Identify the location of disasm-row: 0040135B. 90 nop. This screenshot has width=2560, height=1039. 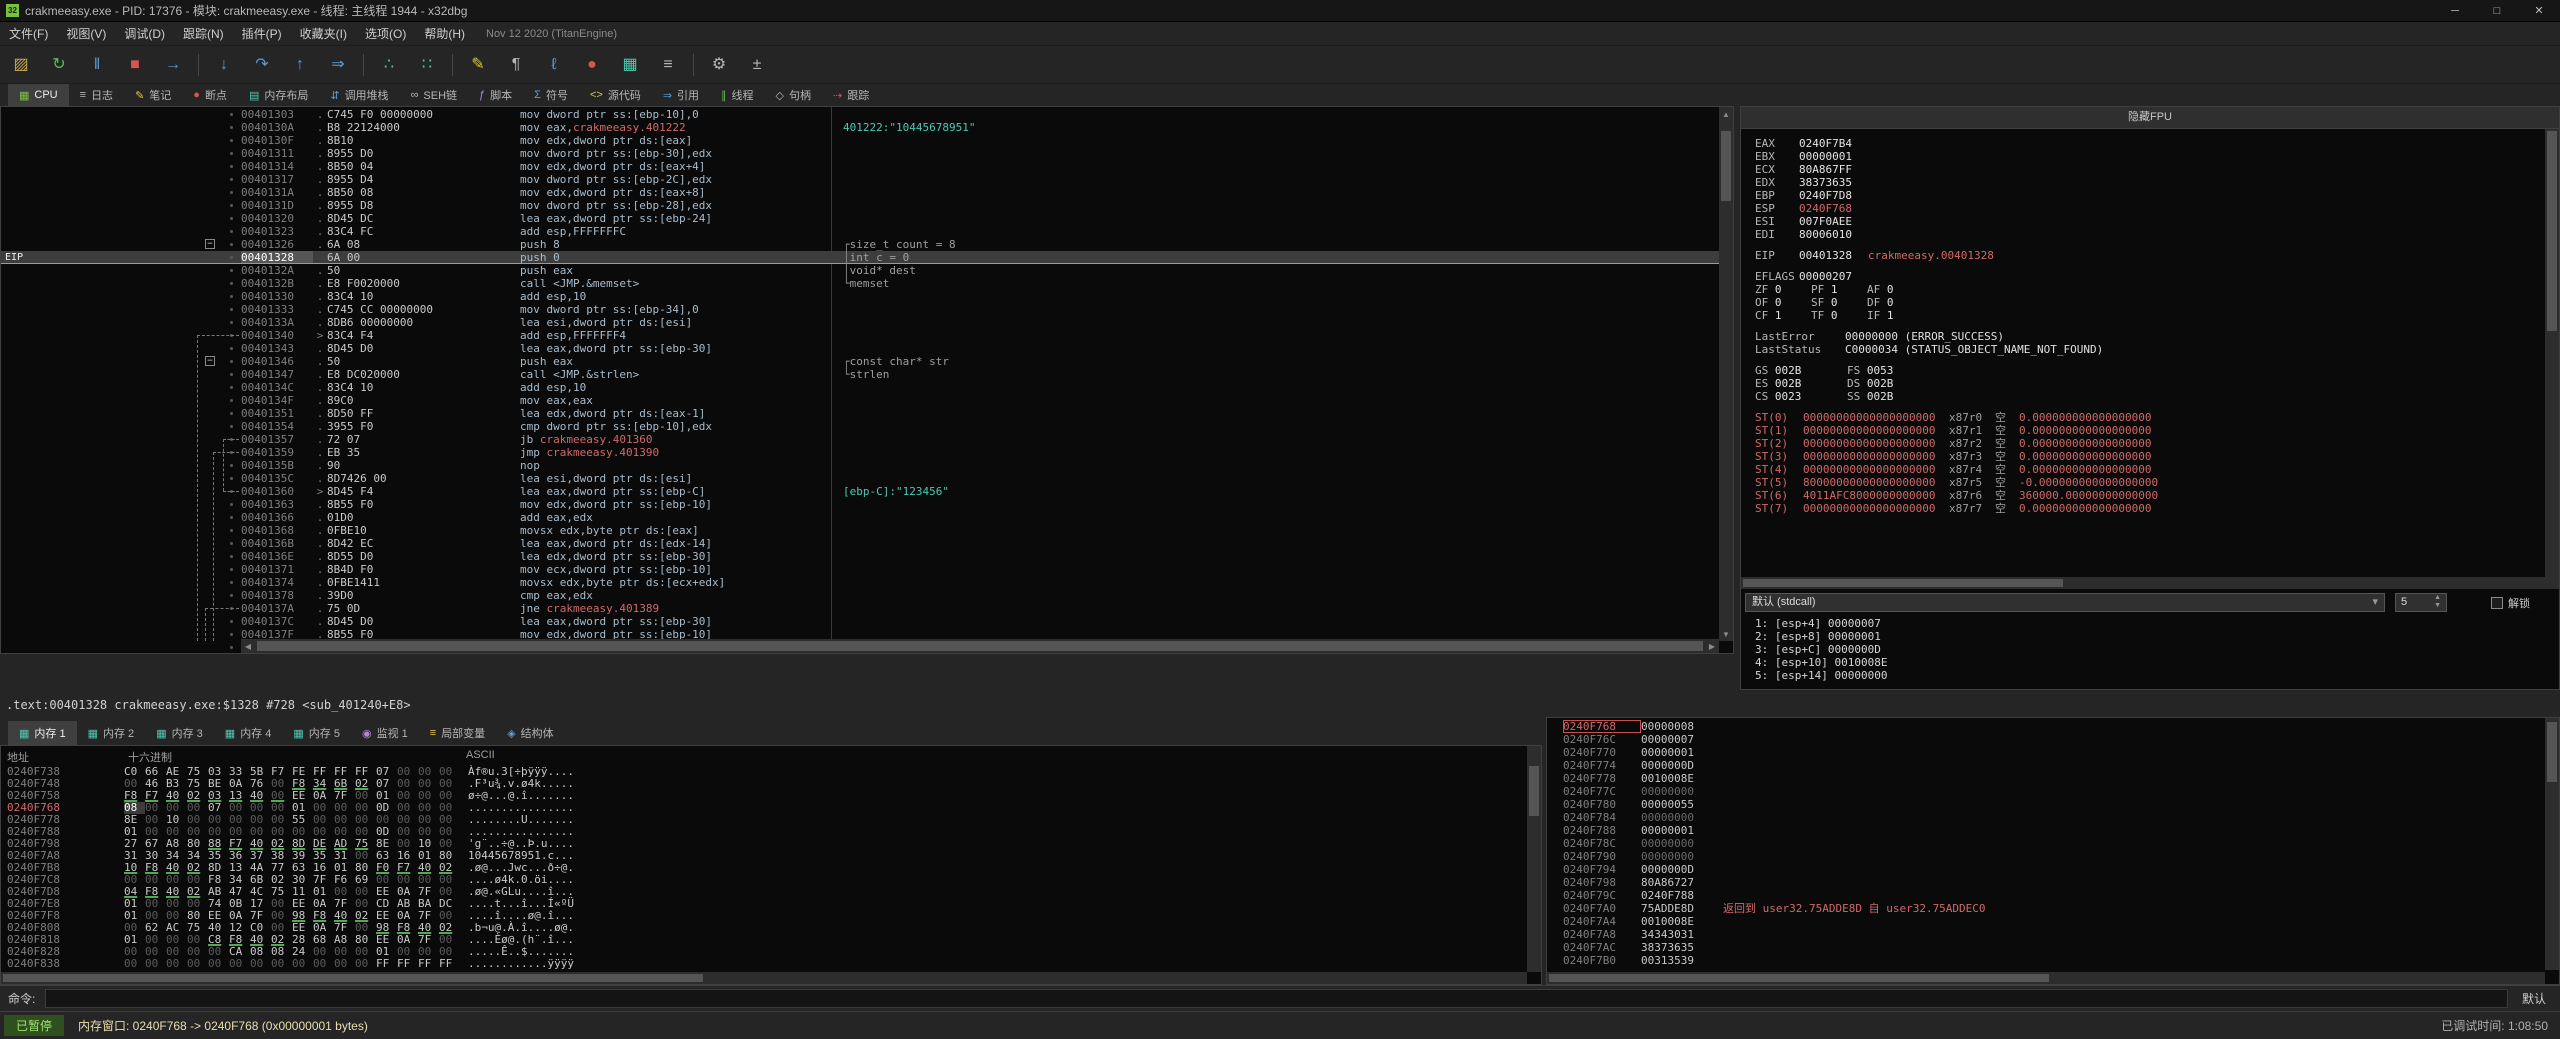
(860, 465).